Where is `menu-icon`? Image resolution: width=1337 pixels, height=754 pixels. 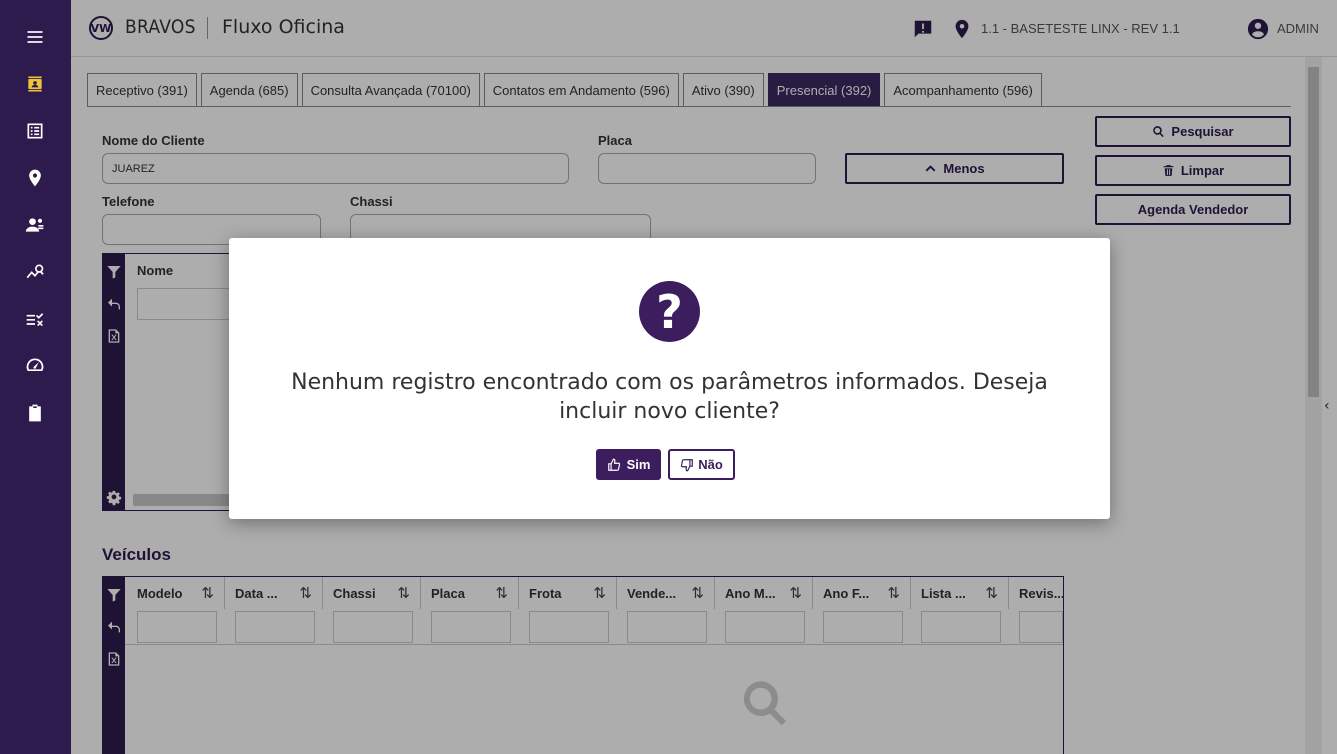 menu-icon is located at coordinates (35, 37).